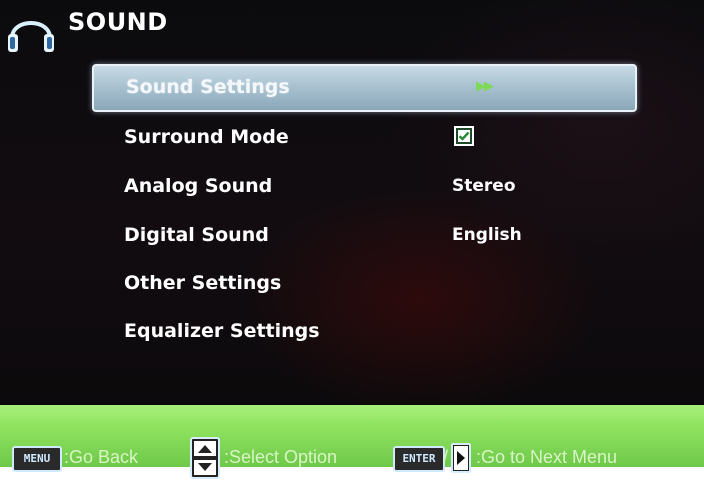 This screenshot has height=481, width=704. What do you see at coordinates (196, 235) in the screenshot?
I see `menu-item-label: Digital Sound` at bounding box center [196, 235].